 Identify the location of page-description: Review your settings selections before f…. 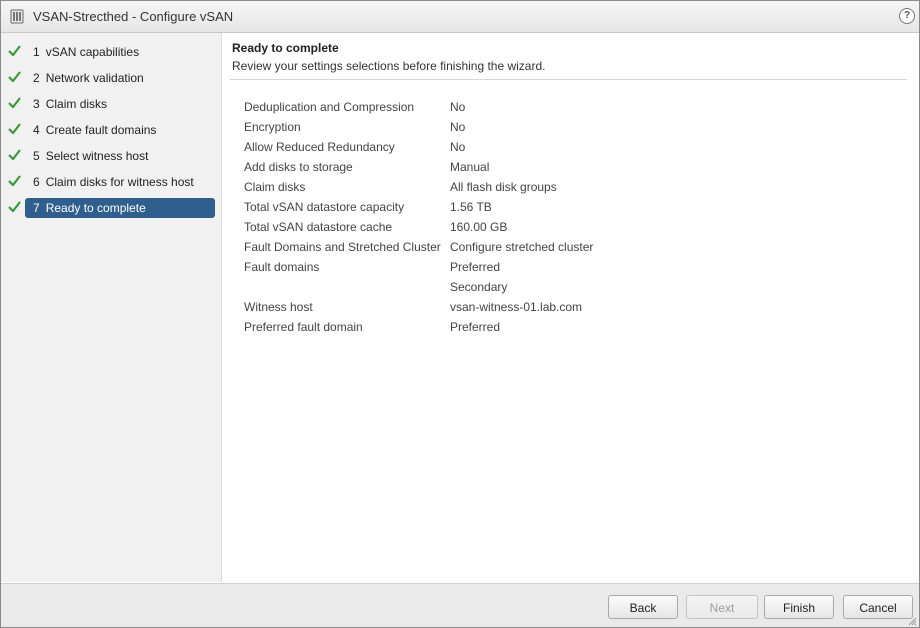
(389, 66).